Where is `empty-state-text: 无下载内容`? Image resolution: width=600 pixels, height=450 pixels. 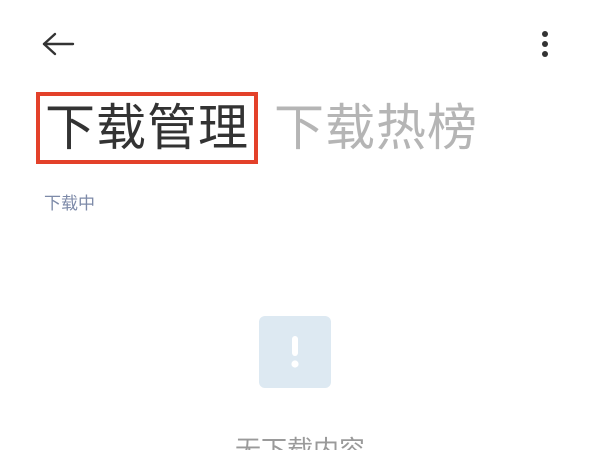 empty-state-text: 无下载内容 is located at coordinates (300, 444).